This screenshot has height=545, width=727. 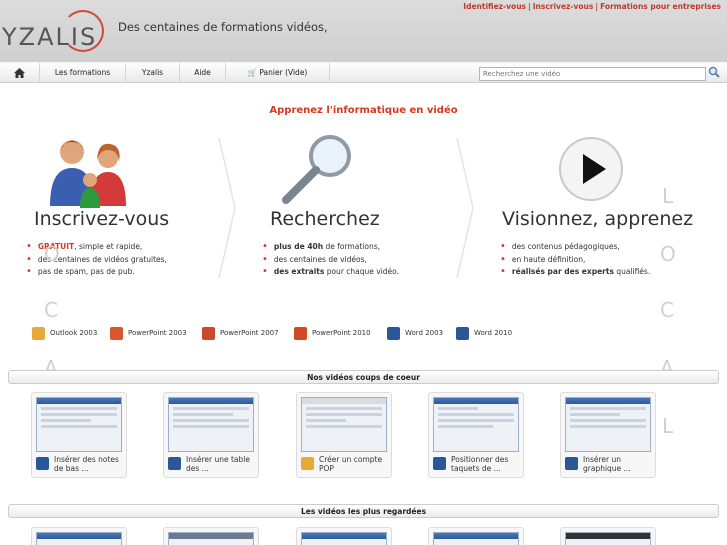 What do you see at coordinates (252, 72) in the screenshot?
I see `cart-icon: 🛒` at bounding box center [252, 72].